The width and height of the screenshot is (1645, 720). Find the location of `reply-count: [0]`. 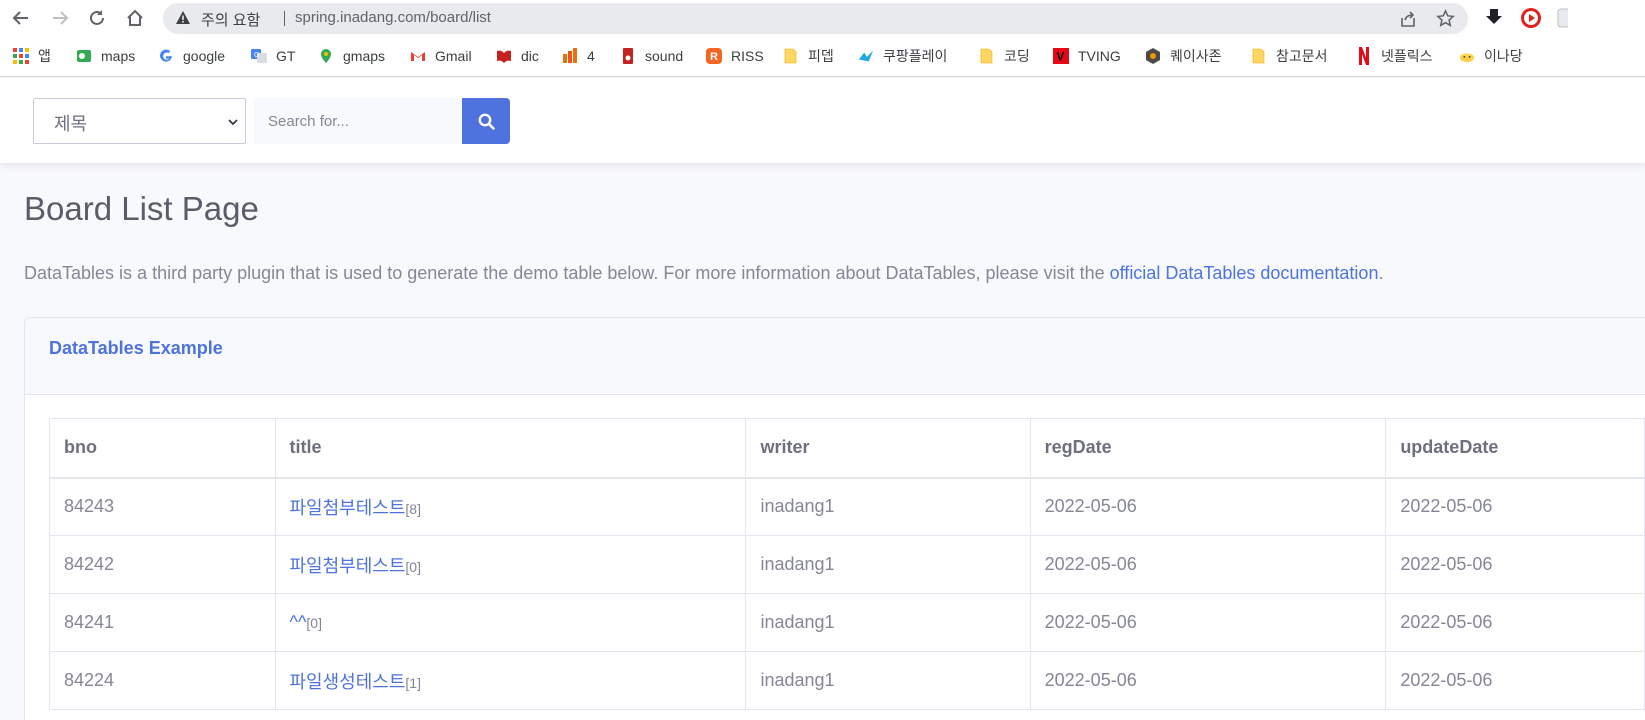

reply-count: [0] is located at coordinates (413, 566).